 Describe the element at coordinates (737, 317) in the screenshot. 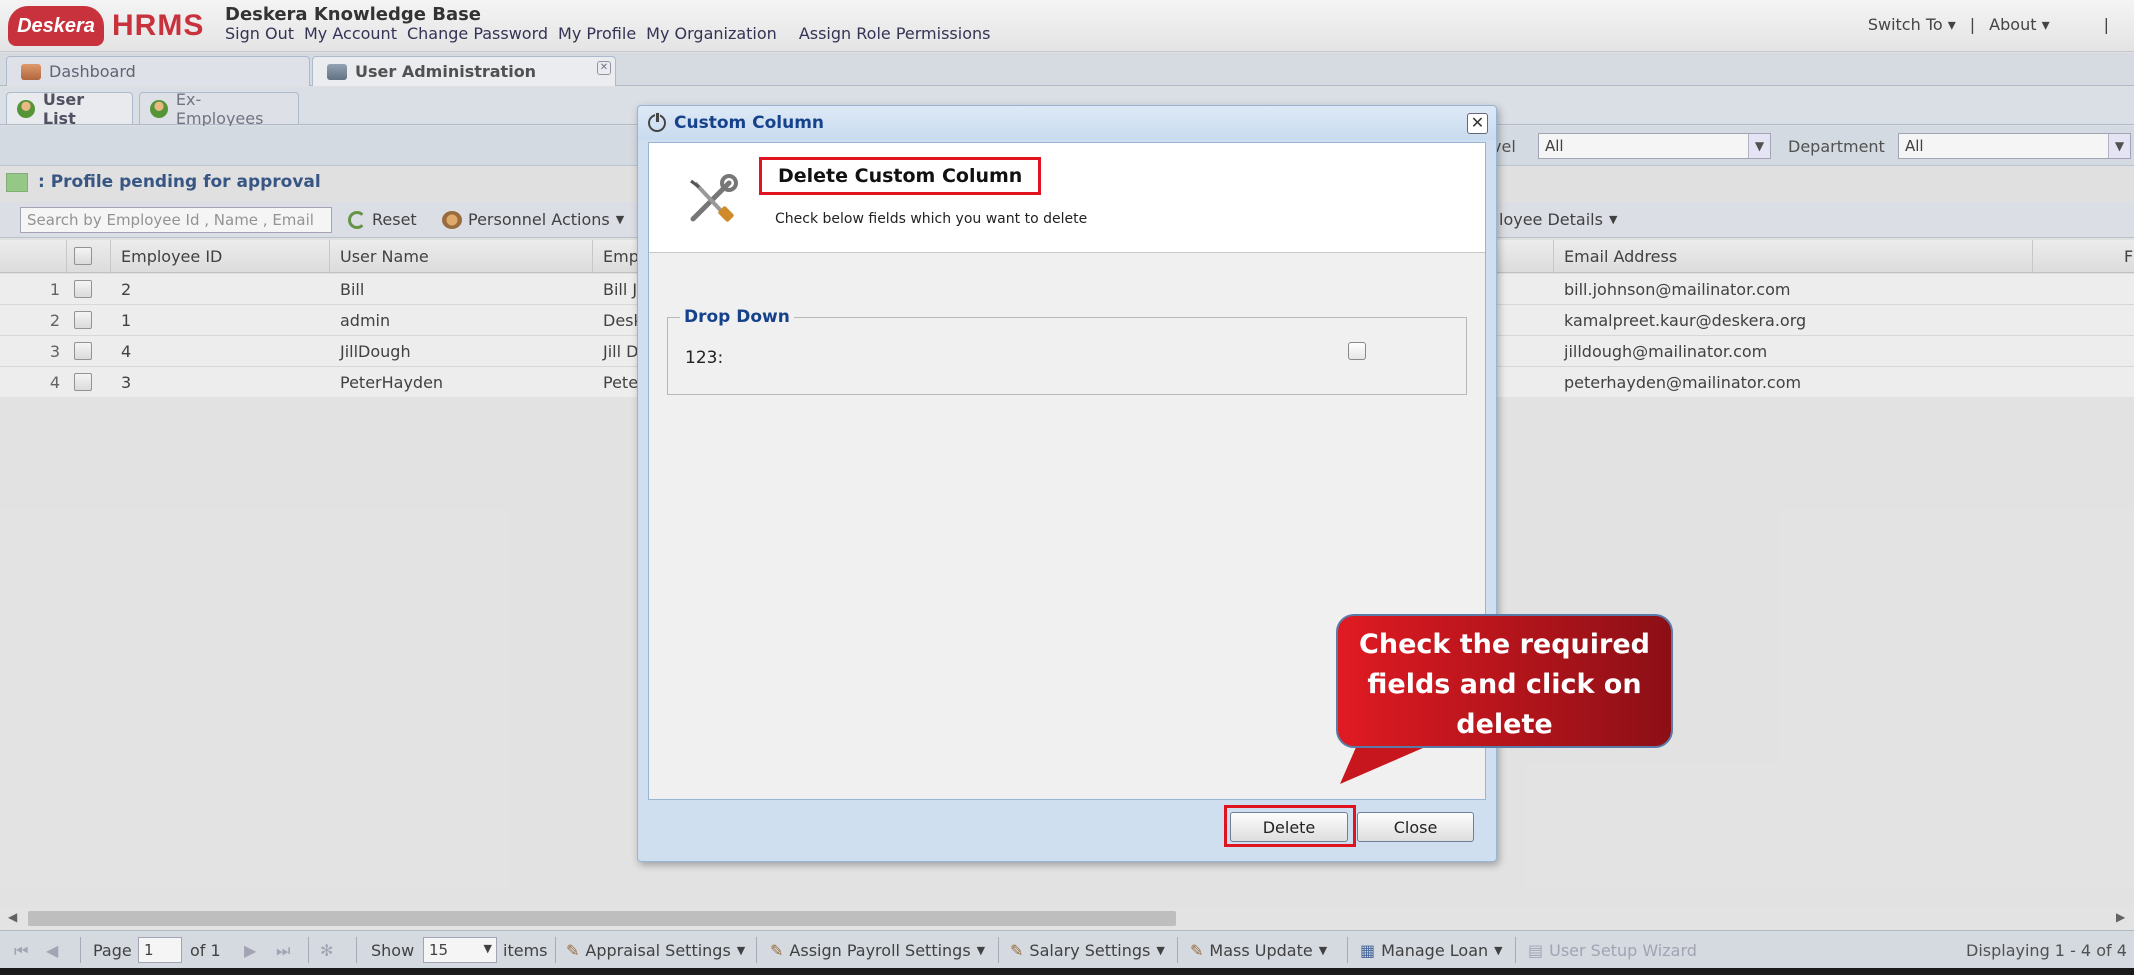

I see `fieldset-legend: Drop Down` at that location.